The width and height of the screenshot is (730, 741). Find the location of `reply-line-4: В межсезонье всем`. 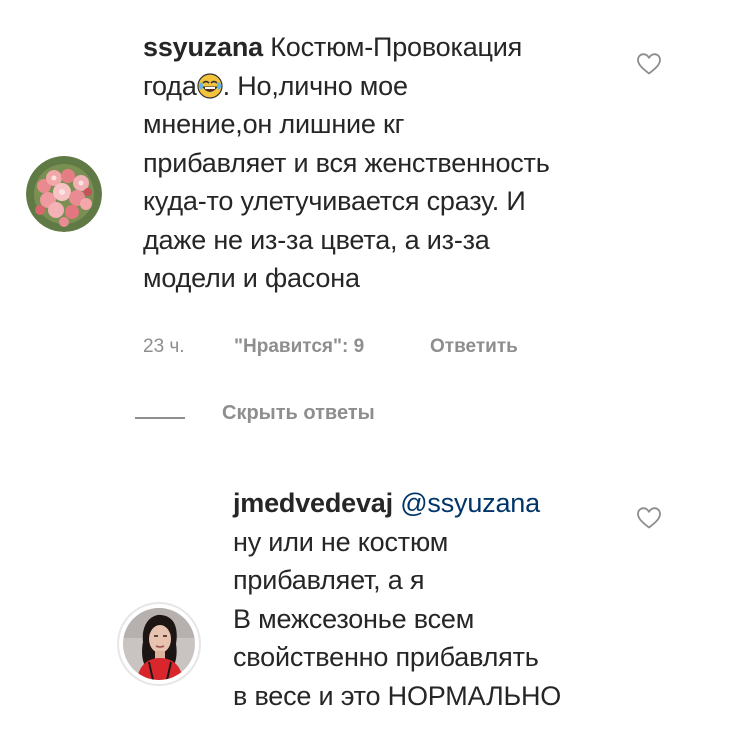

reply-line-4: В межсезонье всем is located at coordinates (354, 618).